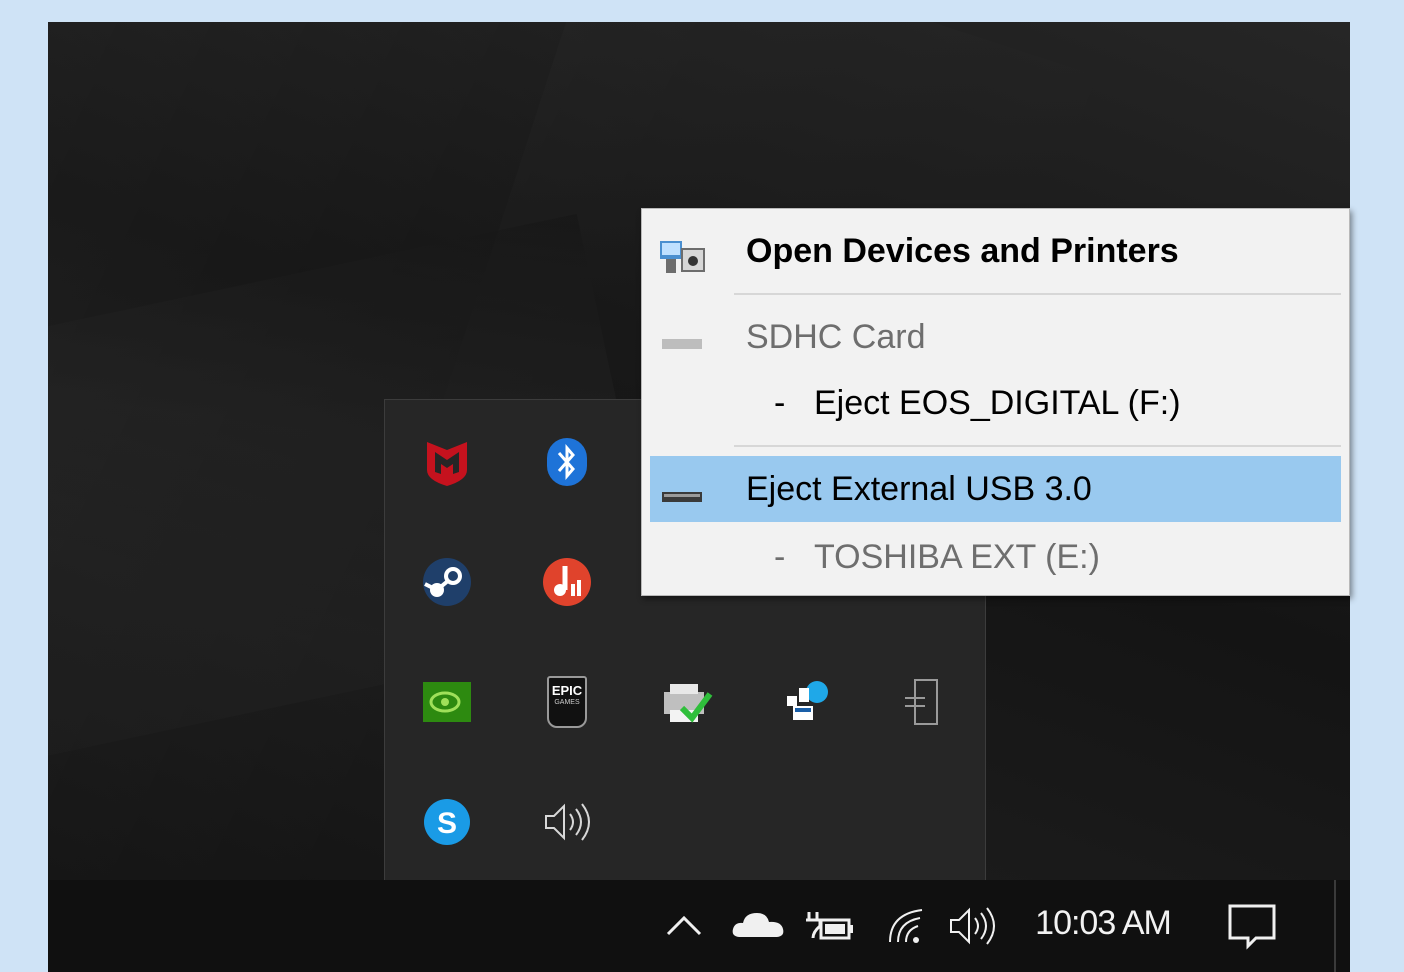  I want to click on power-battery-icon, so click(829, 926).